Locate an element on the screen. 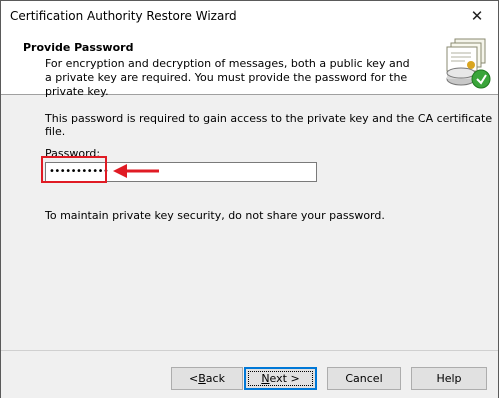 This screenshot has width=499, height=398. back-button: < Back is located at coordinates (207, 378).